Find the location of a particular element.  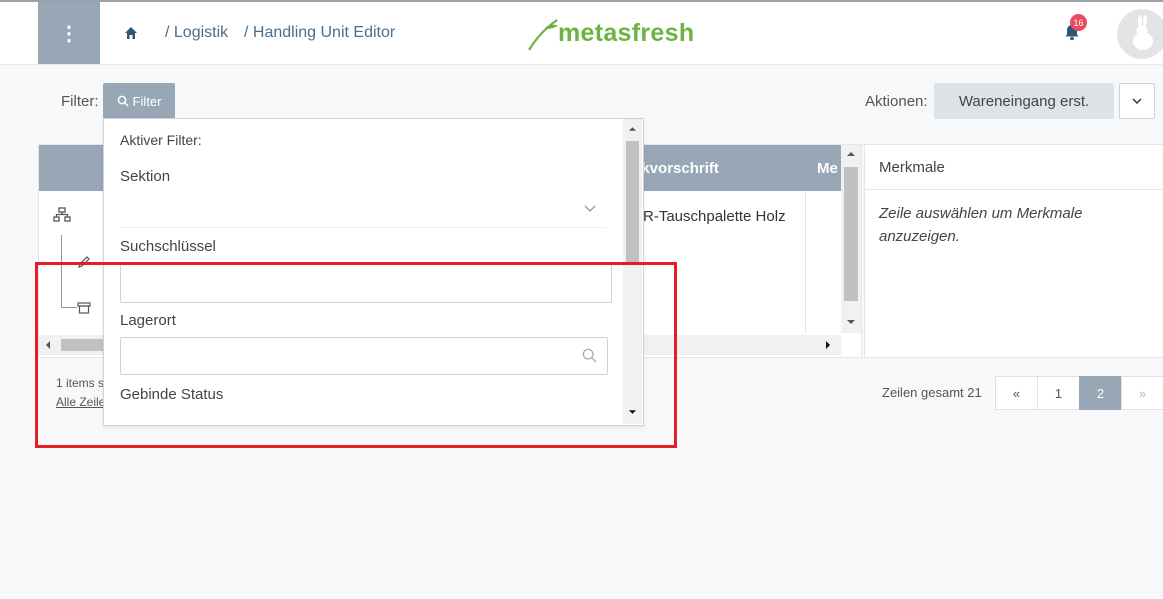

actions-dropdown-button is located at coordinates (1137, 101).